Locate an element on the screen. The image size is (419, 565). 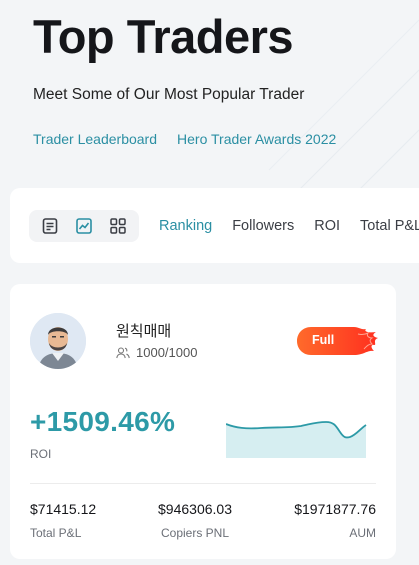
hero-trader-awards-link: Hero Trader Awards 2022 is located at coordinates (256, 139).